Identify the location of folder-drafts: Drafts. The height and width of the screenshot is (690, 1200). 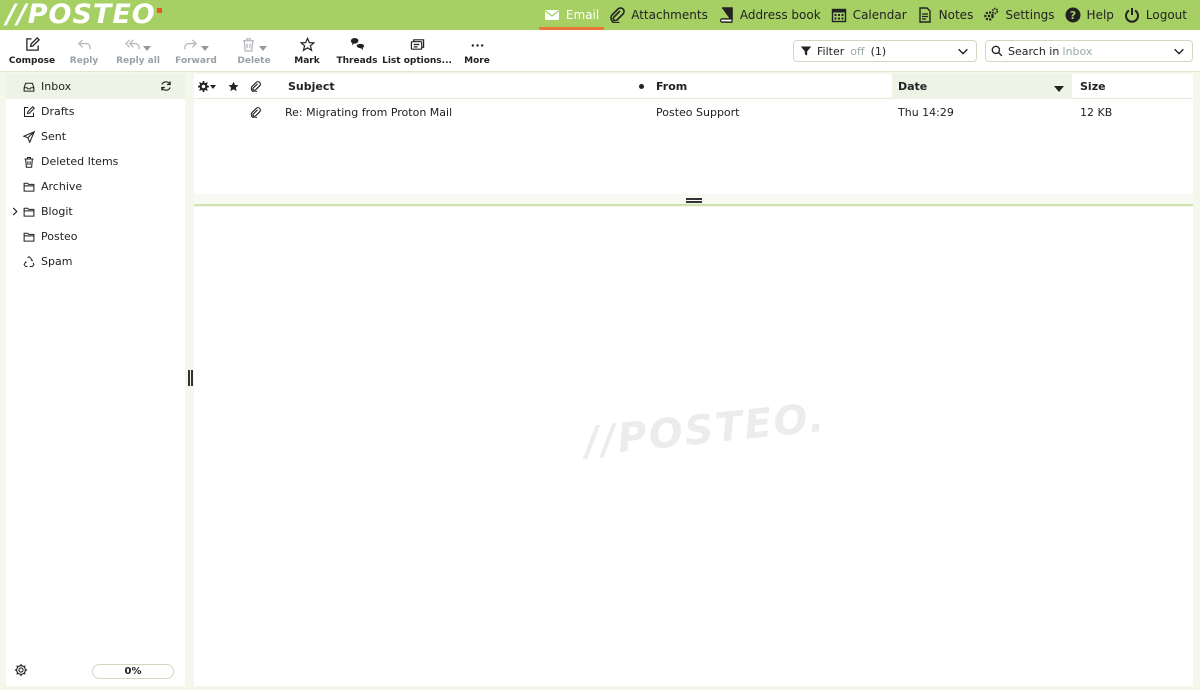
(95, 111).